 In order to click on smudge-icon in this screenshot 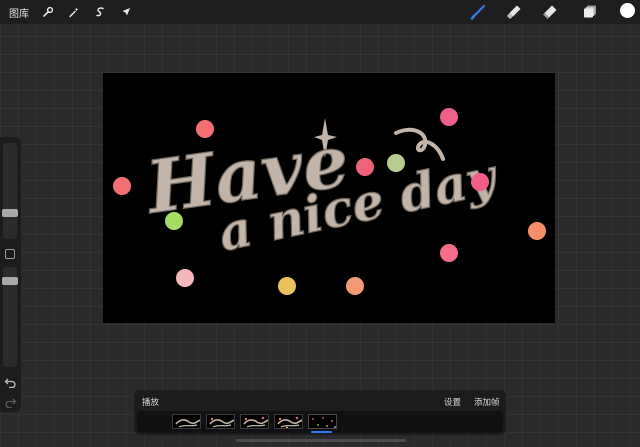, I will do `click(514, 12)`.